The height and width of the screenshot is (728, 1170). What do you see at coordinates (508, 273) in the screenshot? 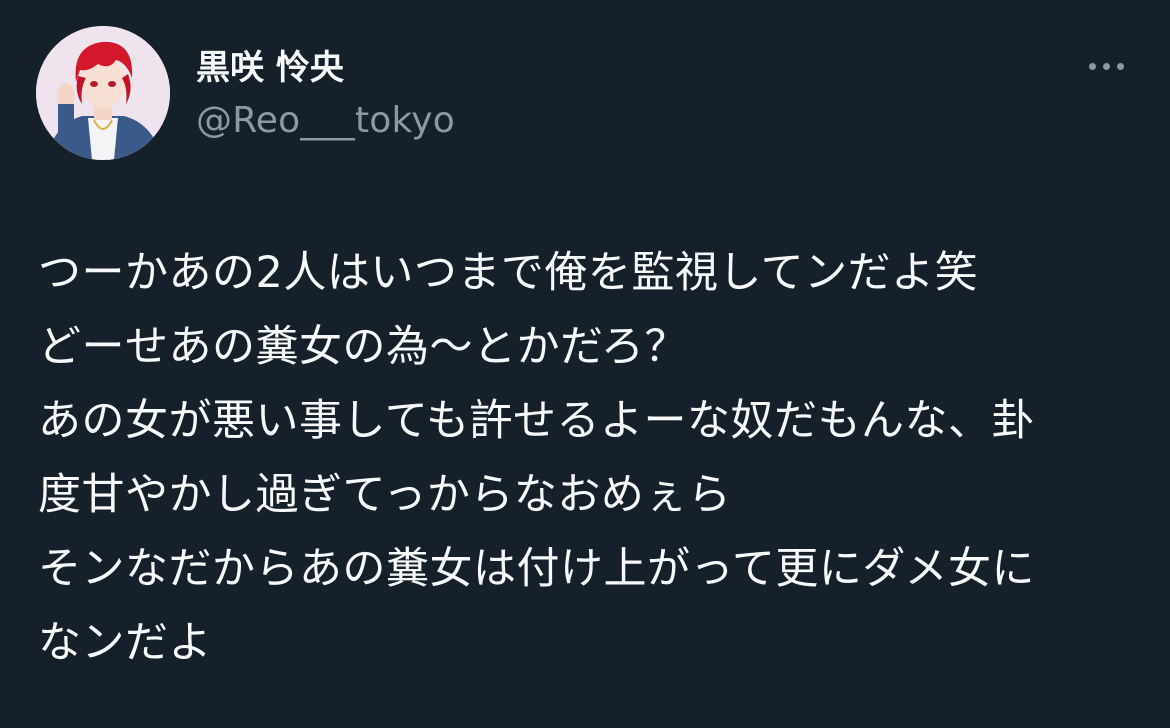
I see `tweet-text-line: つーかあの2人はいつまで俺を監視してンだよ笑` at bounding box center [508, 273].